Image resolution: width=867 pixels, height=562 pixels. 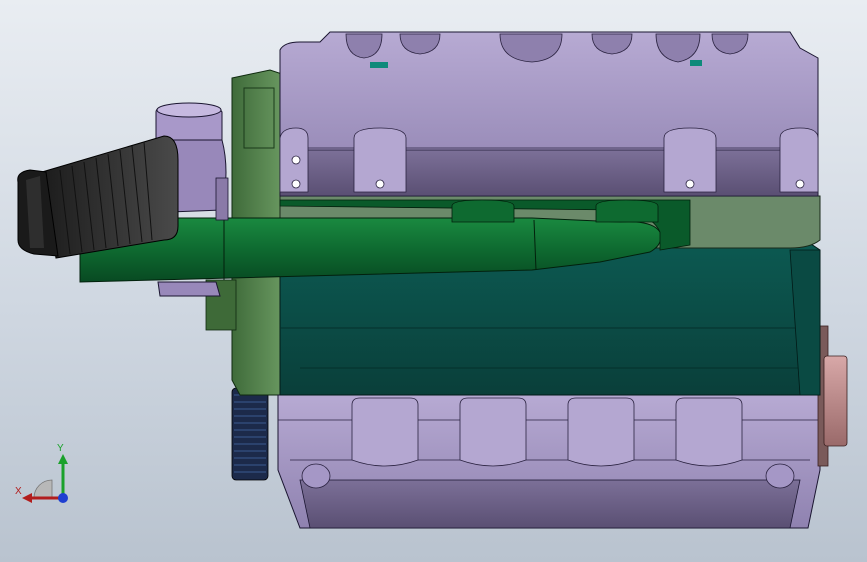 I want to click on triad-x-label: X, so click(x=18, y=491).